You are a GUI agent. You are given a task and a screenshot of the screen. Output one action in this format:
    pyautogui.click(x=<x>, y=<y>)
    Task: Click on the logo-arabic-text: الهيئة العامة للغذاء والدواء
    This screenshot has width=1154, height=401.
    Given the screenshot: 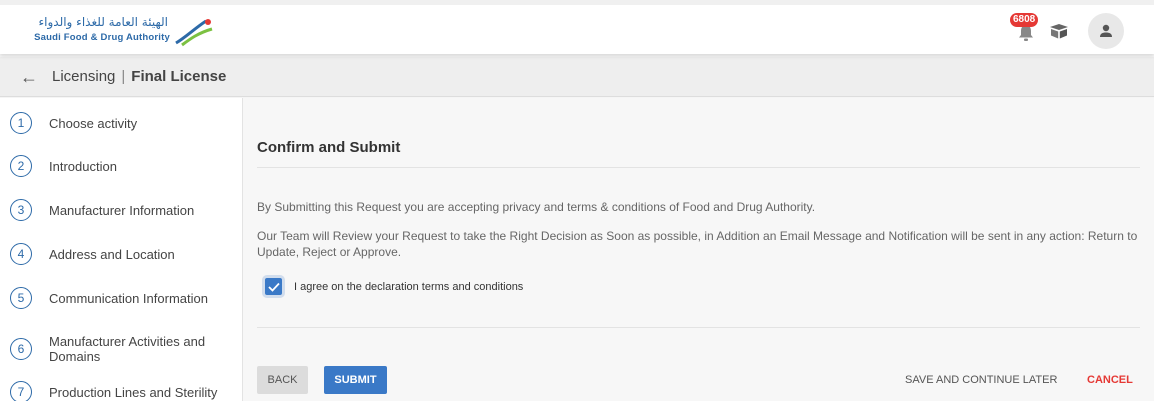 What is the action you would take?
    pyautogui.click(x=103, y=22)
    